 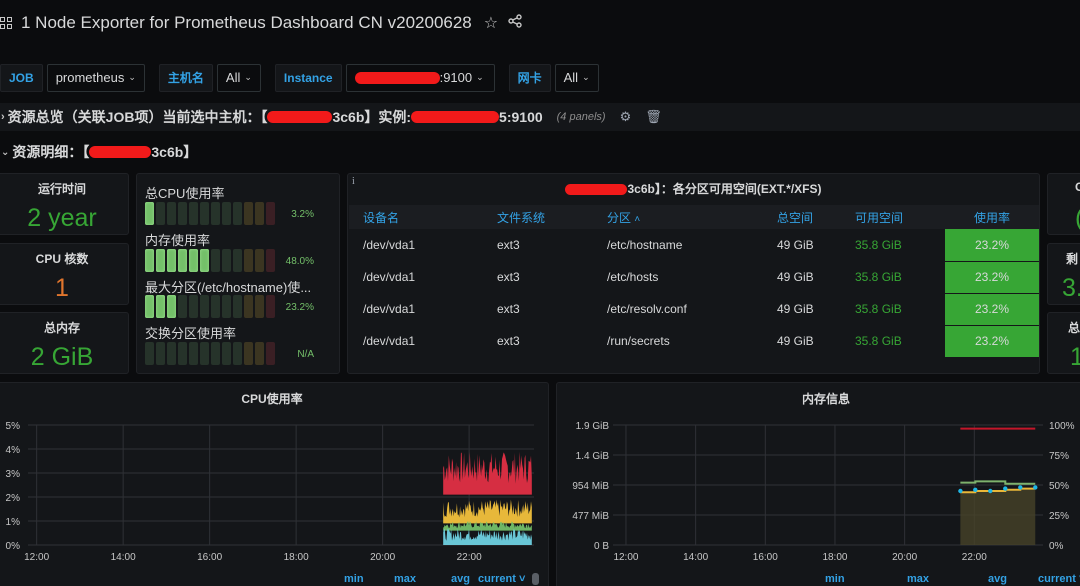 I want to click on y-tick-label: 1.9 GiB, so click(x=593, y=426).